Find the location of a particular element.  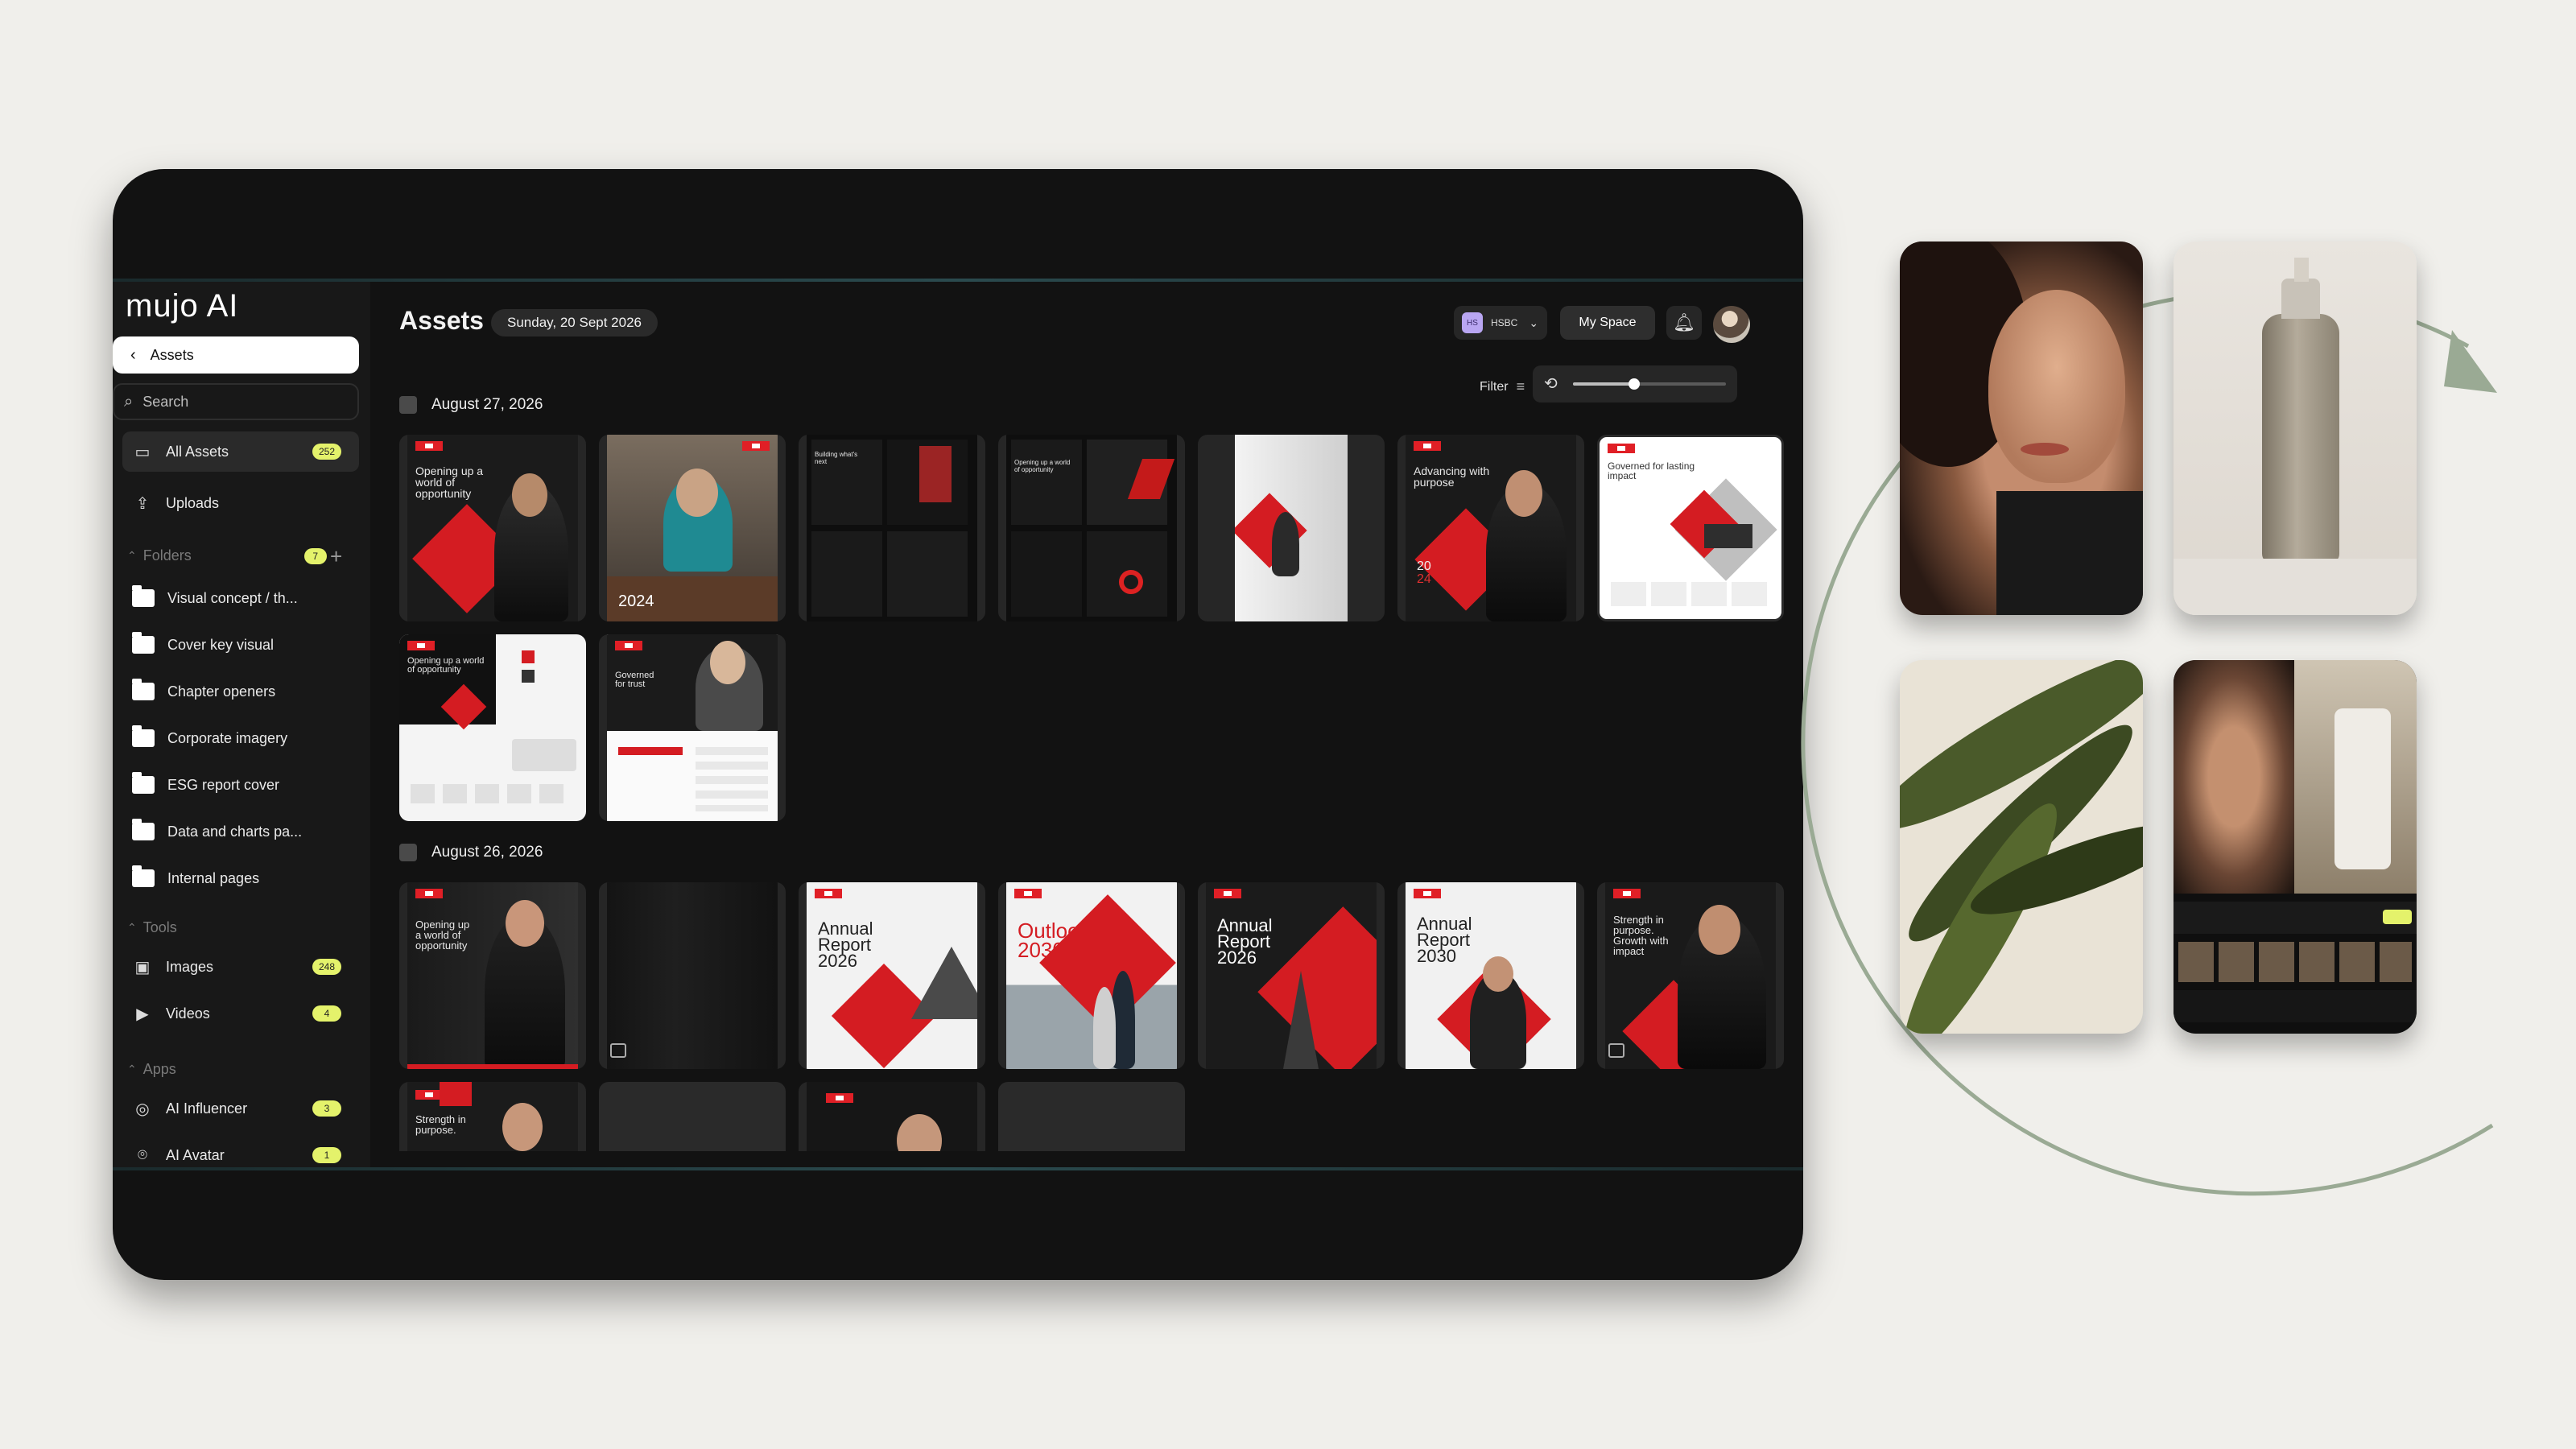

sidebar-folder-item: Internal pages is located at coordinates (240, 878).